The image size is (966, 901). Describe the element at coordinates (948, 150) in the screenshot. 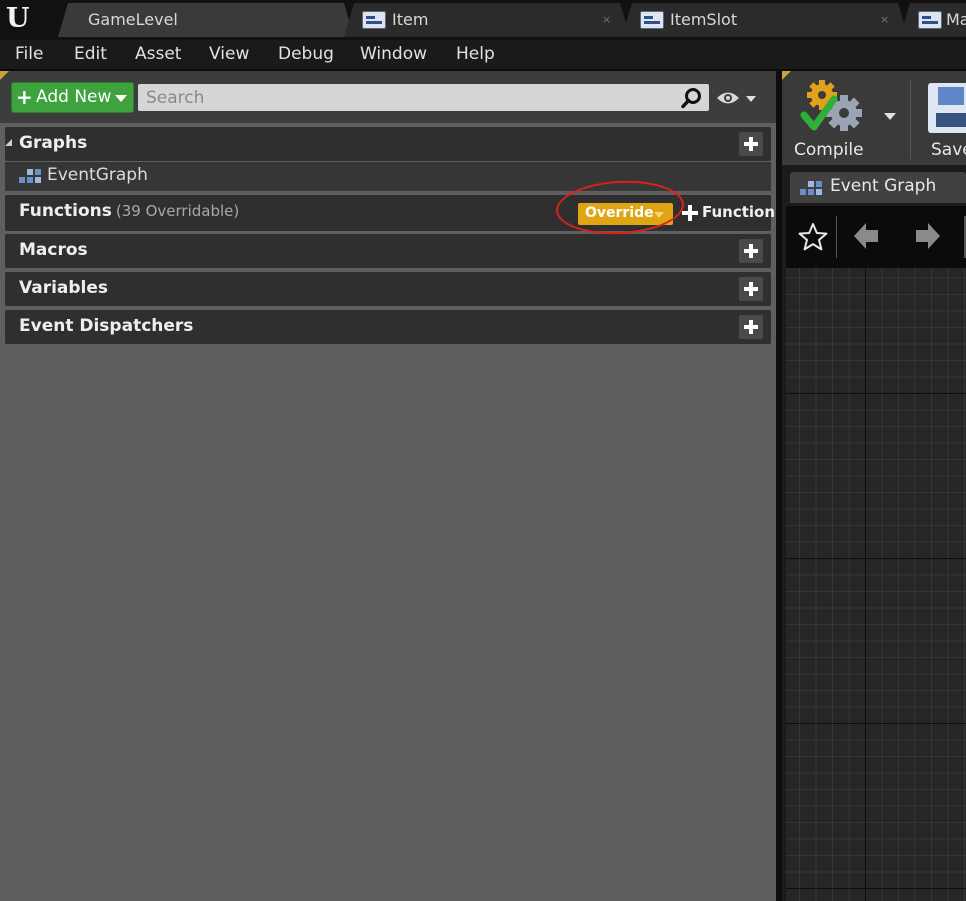

I see `save-label: Save` at that location.